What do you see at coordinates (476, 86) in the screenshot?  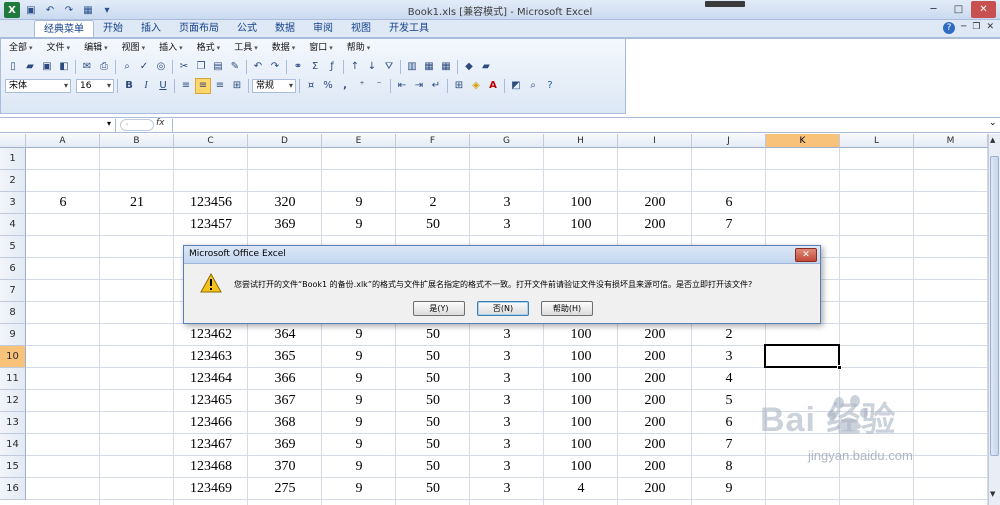 I see `fill-color-icon: ◈` at bounding box center [476, 86].